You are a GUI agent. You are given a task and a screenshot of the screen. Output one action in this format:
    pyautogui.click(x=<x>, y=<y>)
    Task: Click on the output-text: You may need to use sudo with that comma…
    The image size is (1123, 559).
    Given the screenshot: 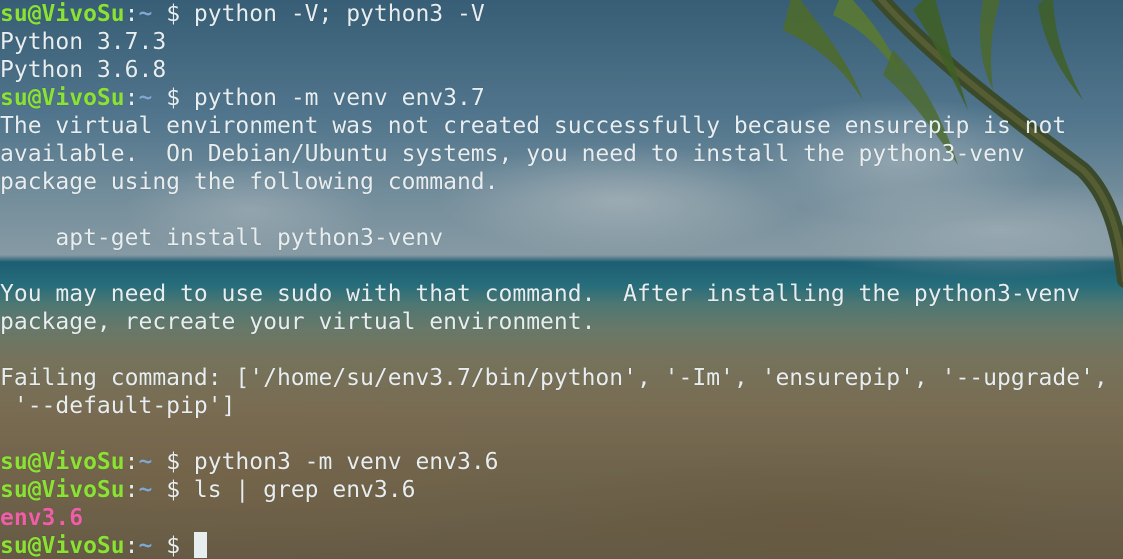 What is the action you would take?
    pyautogui.click(x=540, y=294)
    